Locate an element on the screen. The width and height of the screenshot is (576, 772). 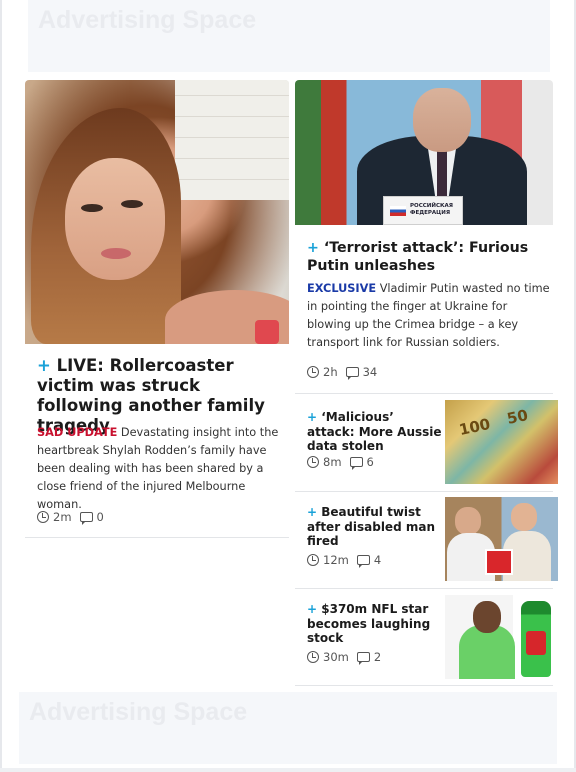
comments-link: 6 is located at coordinates (361, 462).